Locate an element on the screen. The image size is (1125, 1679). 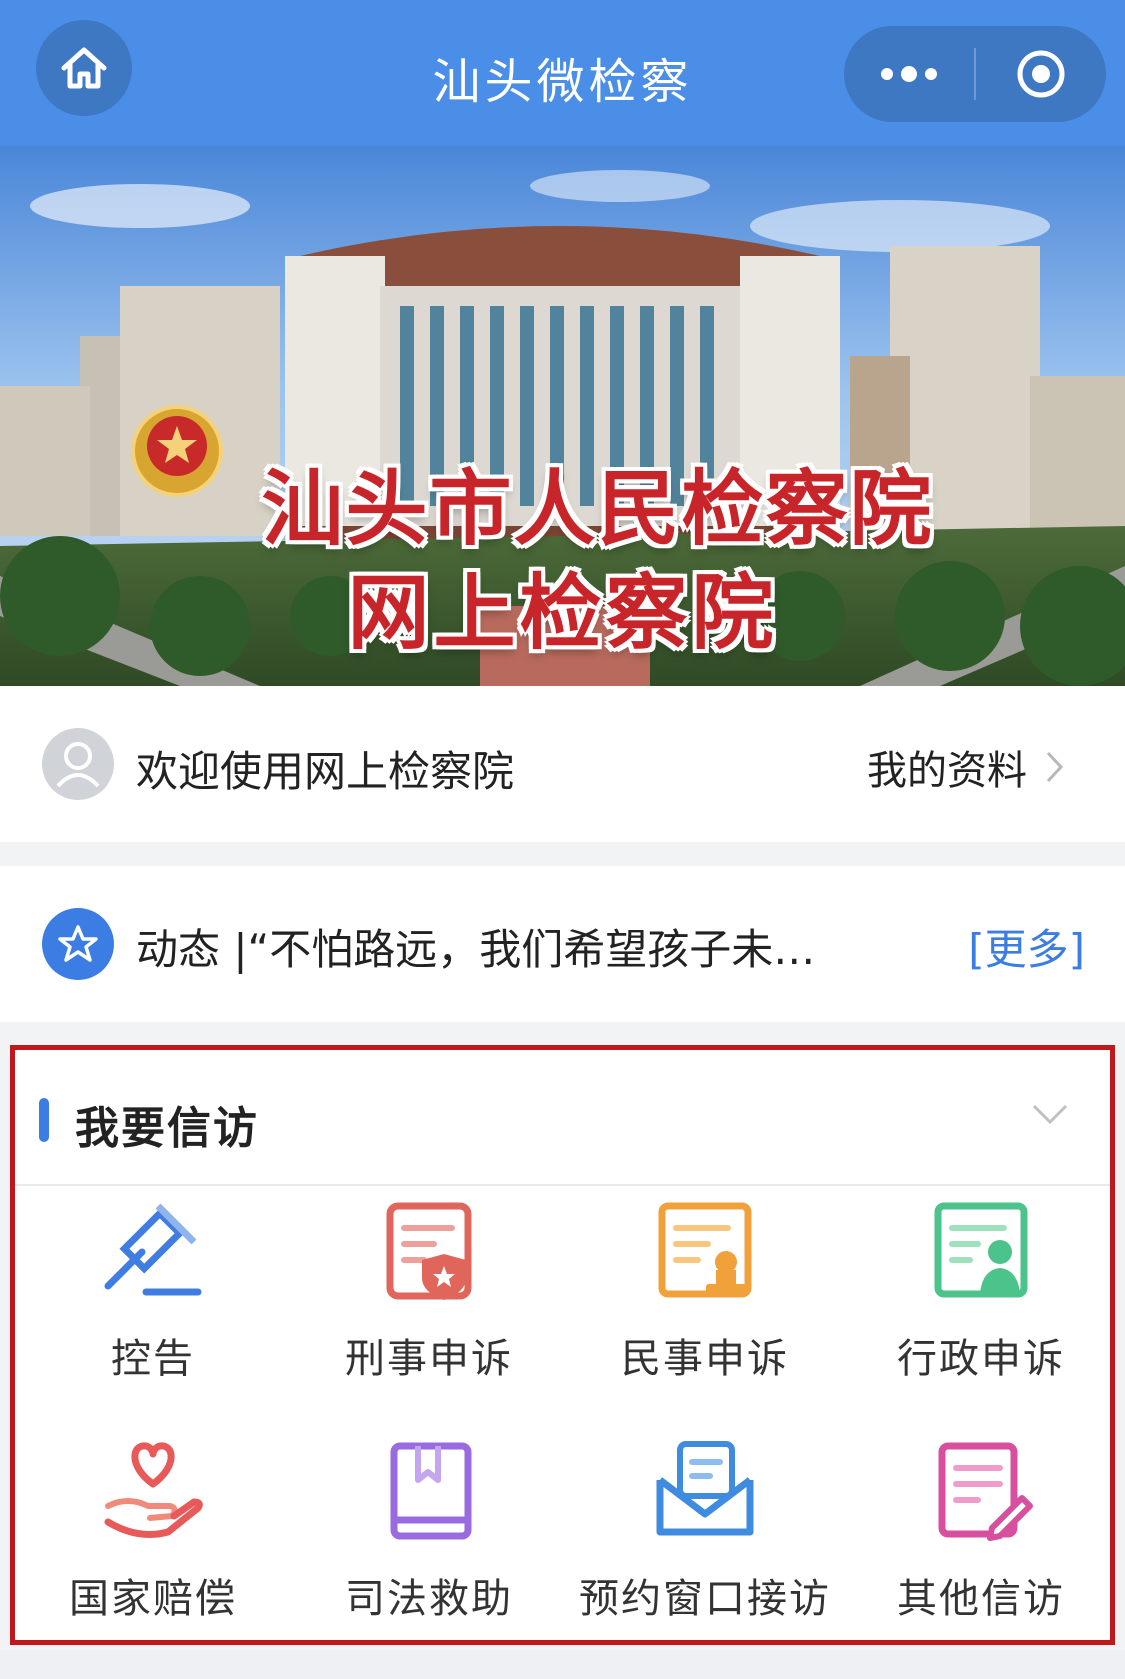
item-label: 国家赔偿 is located at coordinates (153, 1599).